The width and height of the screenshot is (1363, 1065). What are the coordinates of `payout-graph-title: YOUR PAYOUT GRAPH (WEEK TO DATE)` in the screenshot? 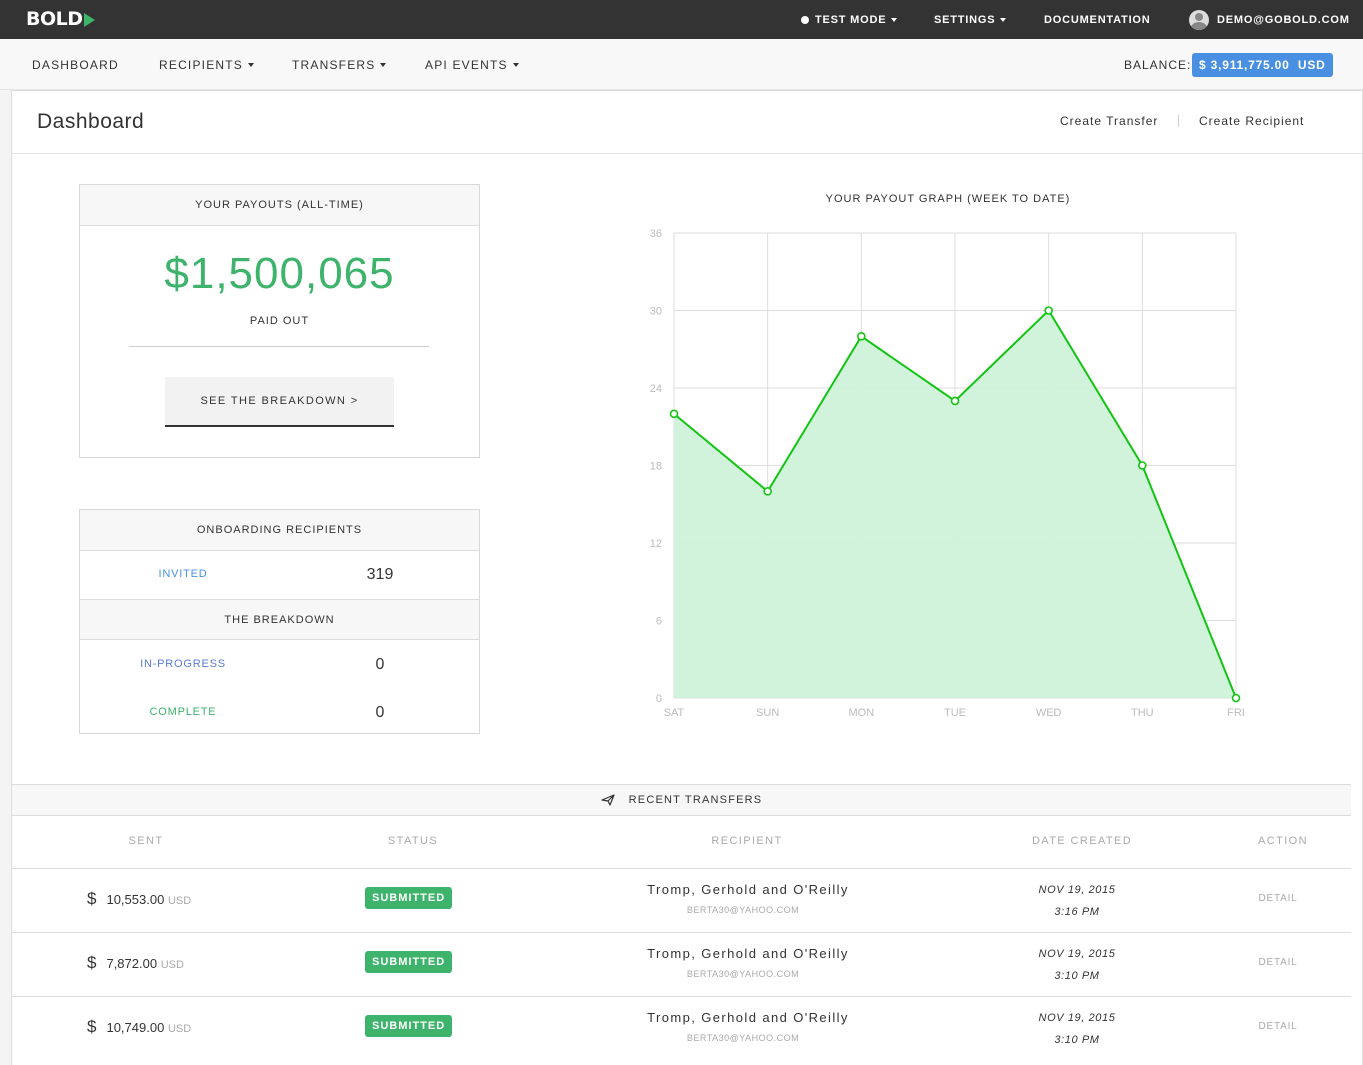 It's located at (948, 199).